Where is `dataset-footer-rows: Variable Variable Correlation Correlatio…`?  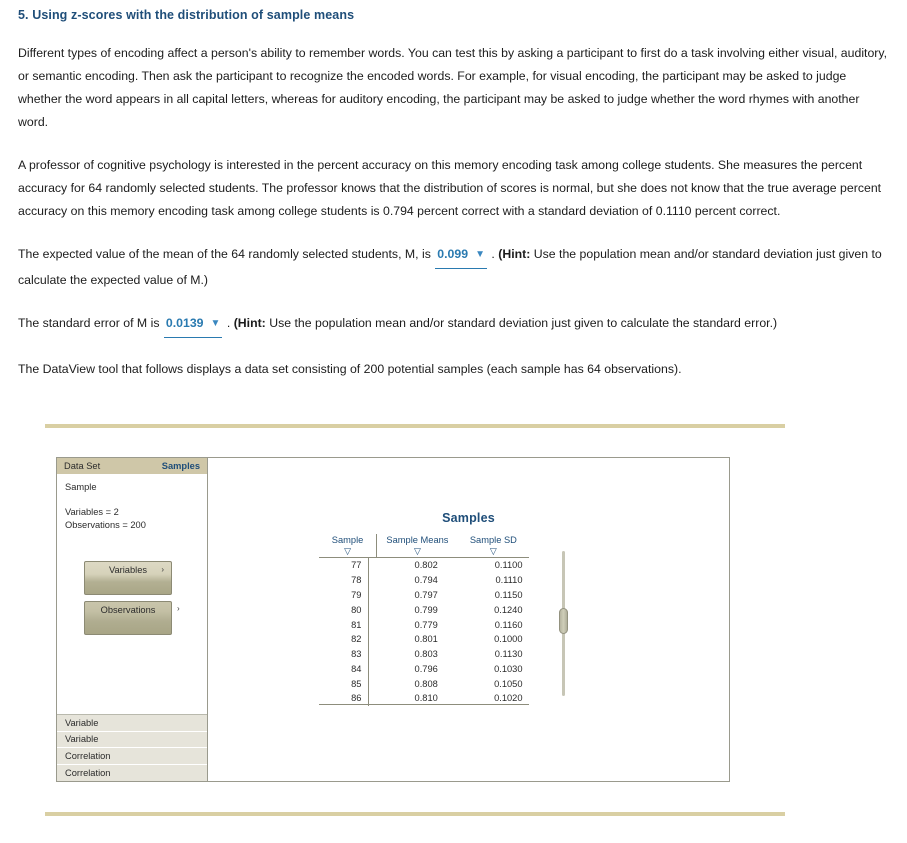 dataset-footer-rows: Variable Variable Correlation Correlatio… is located at coordinates (132, 747).